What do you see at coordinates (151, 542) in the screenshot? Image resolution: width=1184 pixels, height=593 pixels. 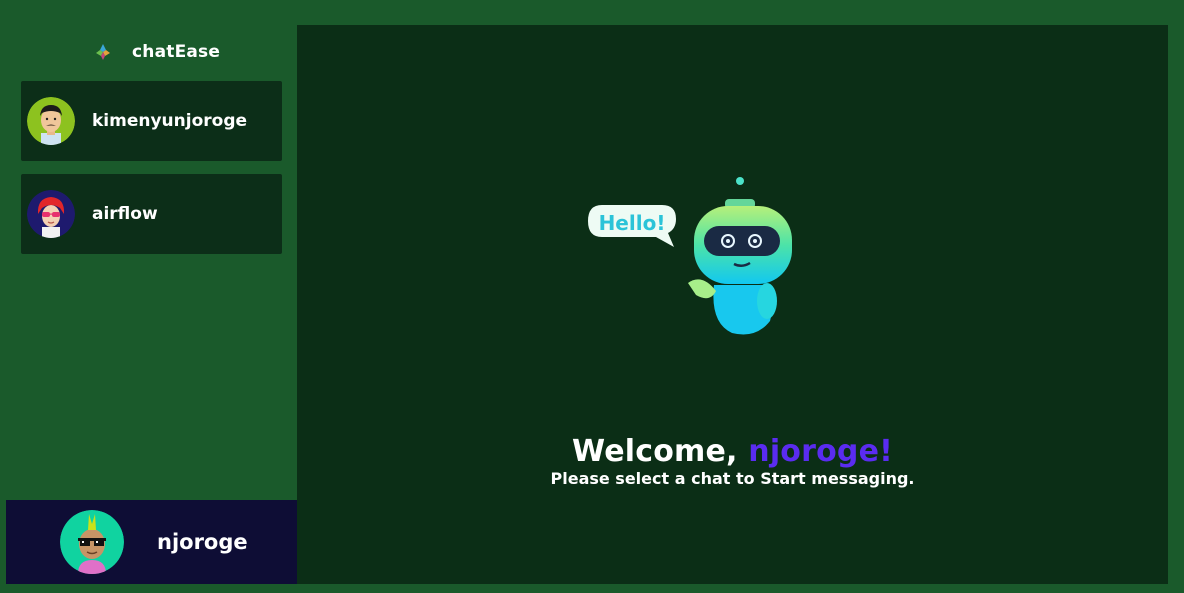 I see `current-user-bar: njoroge` at bounding box center [151, 542].